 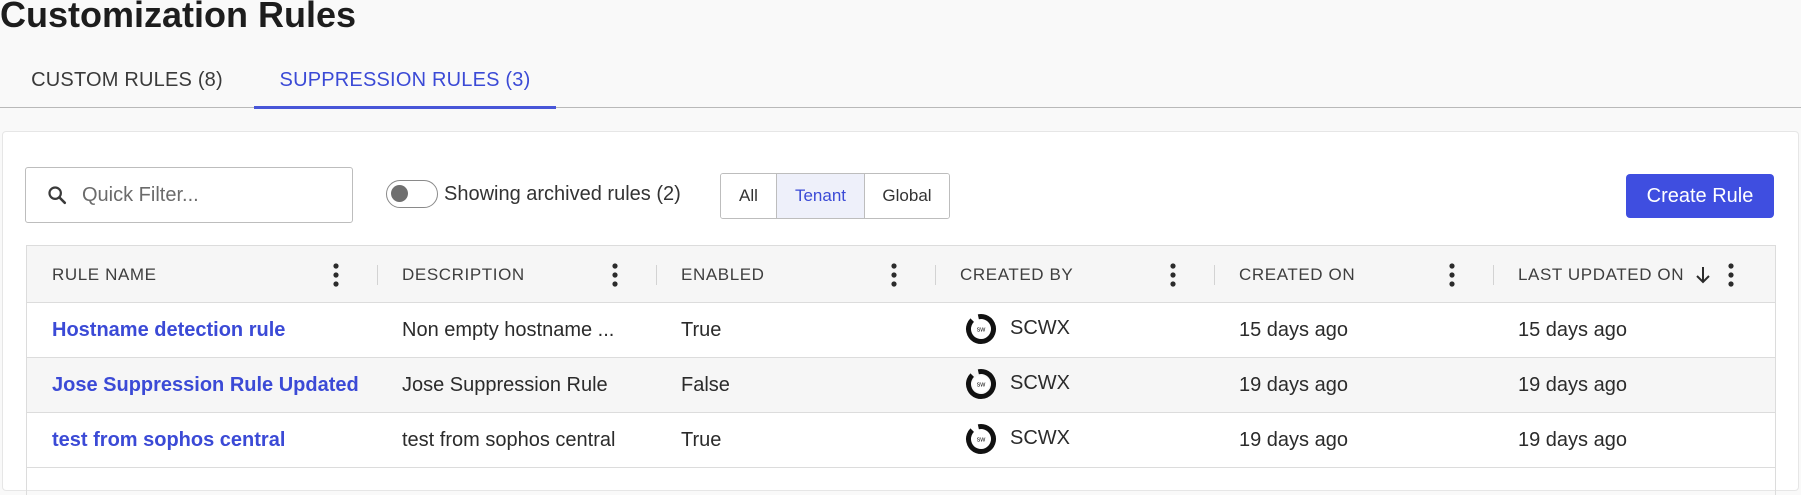 I want to click on toggle-knob, so click(x=399, y=193).